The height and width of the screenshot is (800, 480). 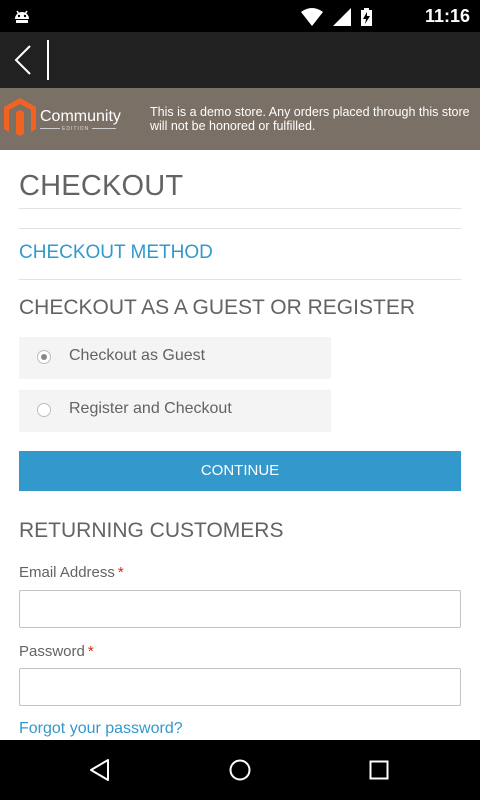 I want to click on email-label: Email Address *, so click(x=71, y=572).